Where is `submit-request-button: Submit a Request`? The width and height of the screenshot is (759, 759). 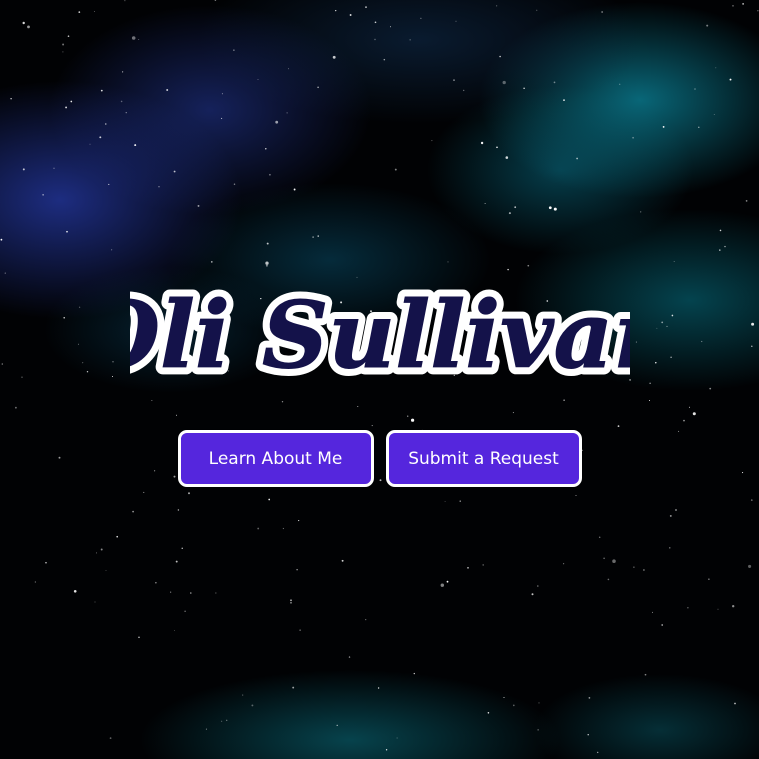
submit-request-button: Submit a Request is located at coordinates (483, 458).